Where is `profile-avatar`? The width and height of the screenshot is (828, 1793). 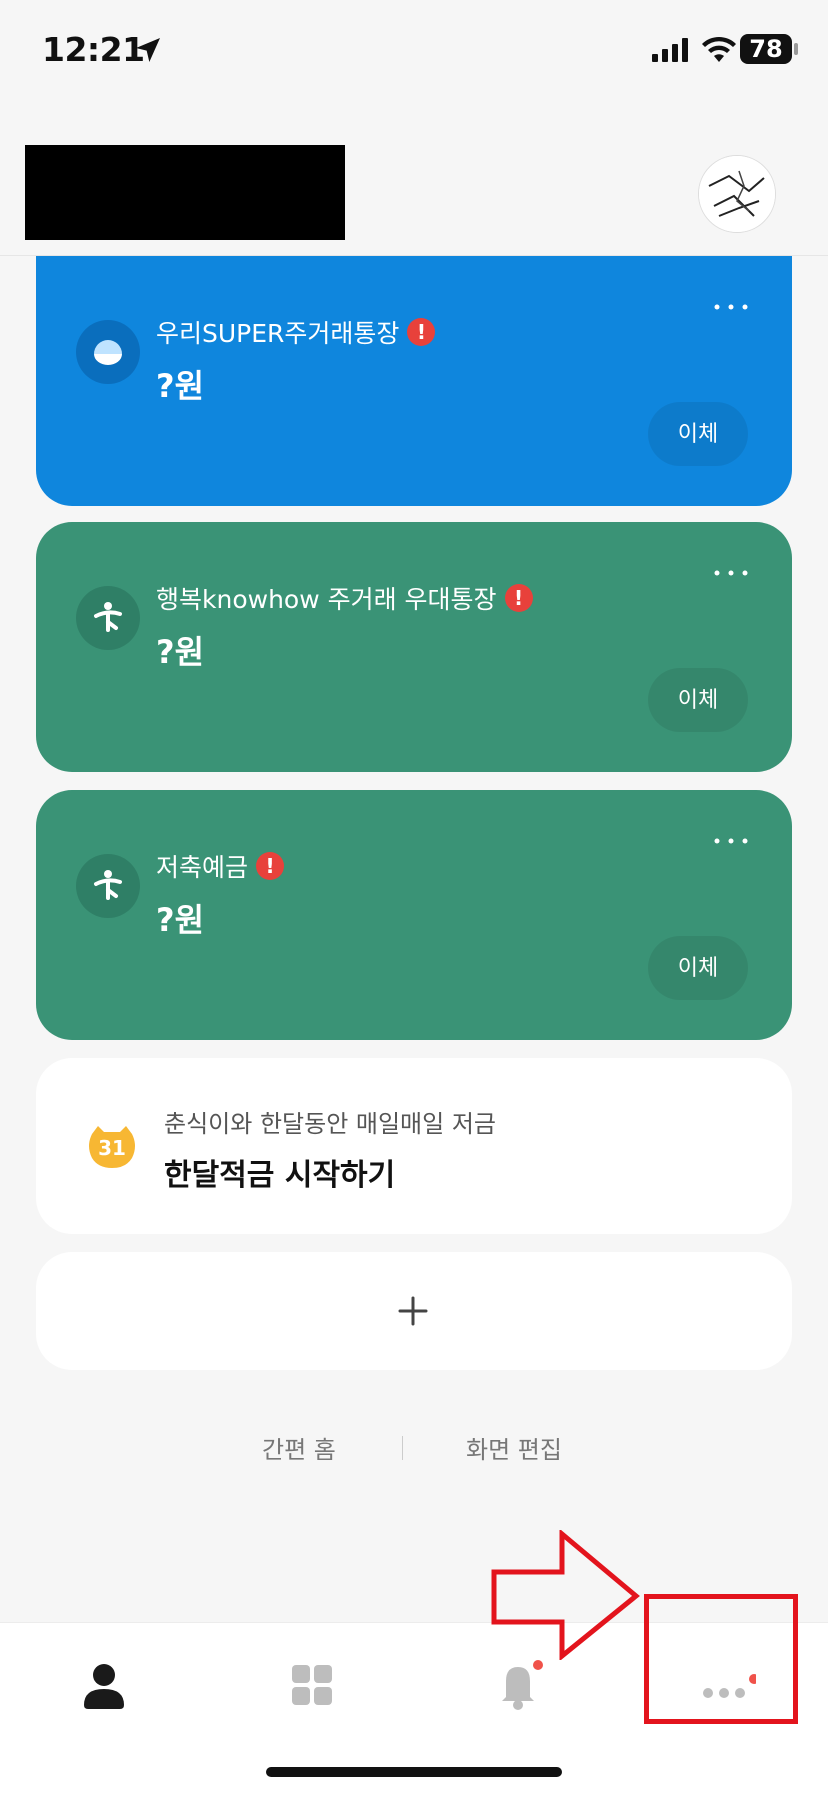 profile-avatar is located at coordinates (737, 194).